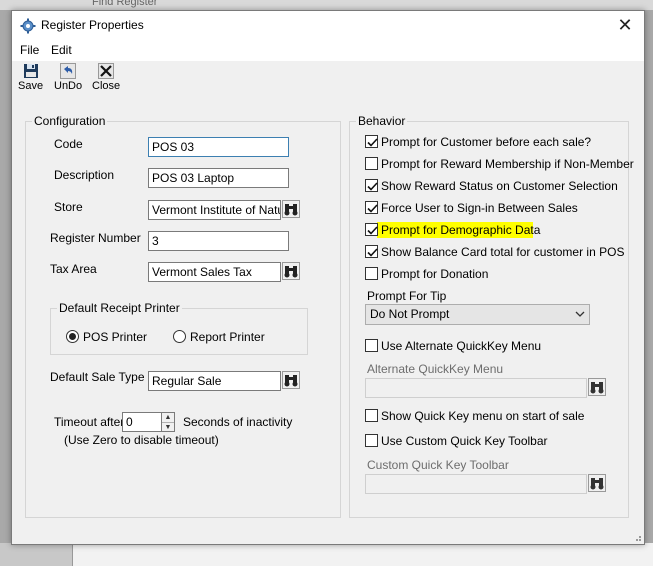 The width and height of the screenshot is (653, 566). What do you see at coordinates (168, 417) in the screenshot?
I see `spin-up-arrow-icon: ▲` at bounding box center [168, 417].